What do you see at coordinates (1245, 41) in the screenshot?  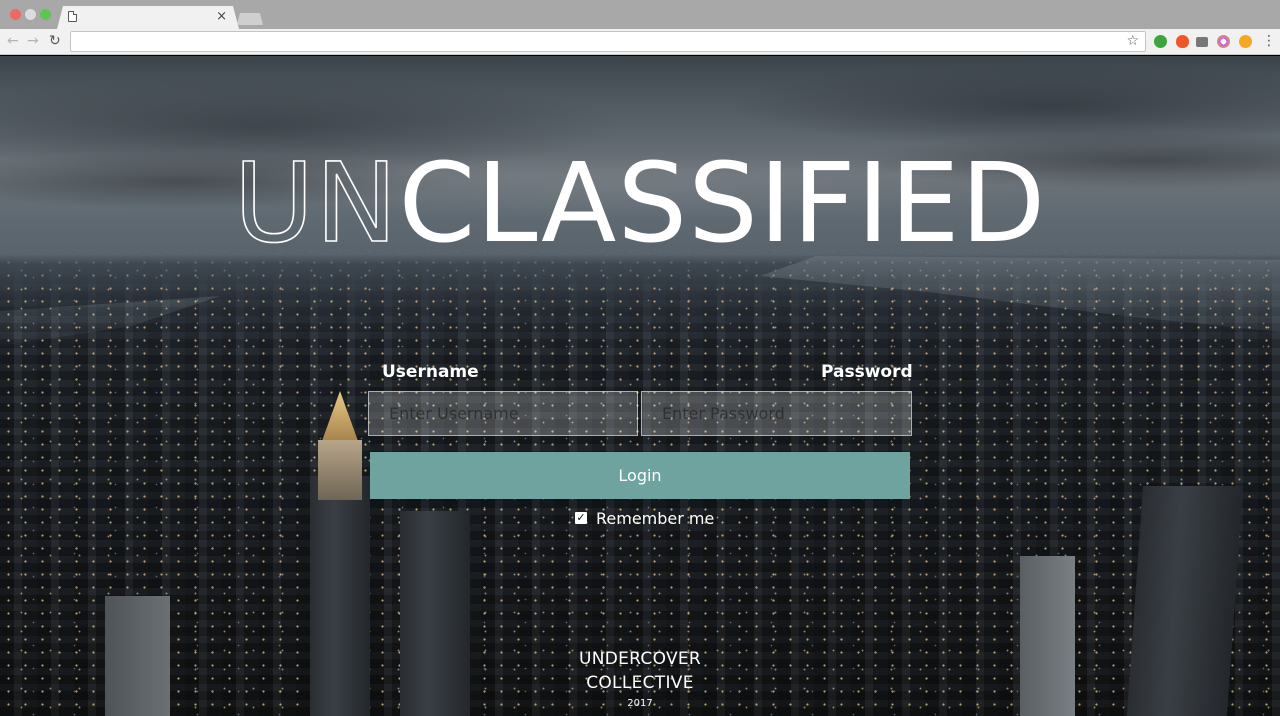 I see `play-extension-icon` at bounding box center [1245, 41].